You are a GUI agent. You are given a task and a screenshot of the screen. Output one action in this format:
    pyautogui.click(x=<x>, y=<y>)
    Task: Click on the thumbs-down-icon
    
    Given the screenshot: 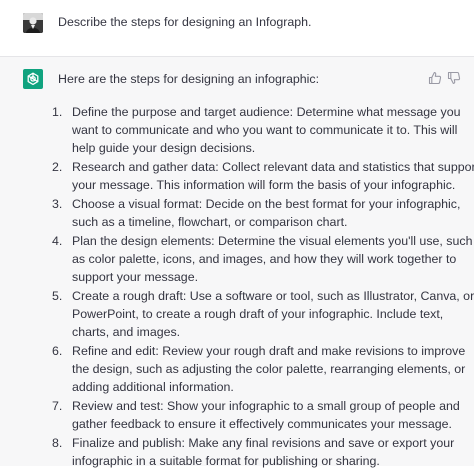 What is the action you would take?
    pyautogui.click(x=454, y=77)
    